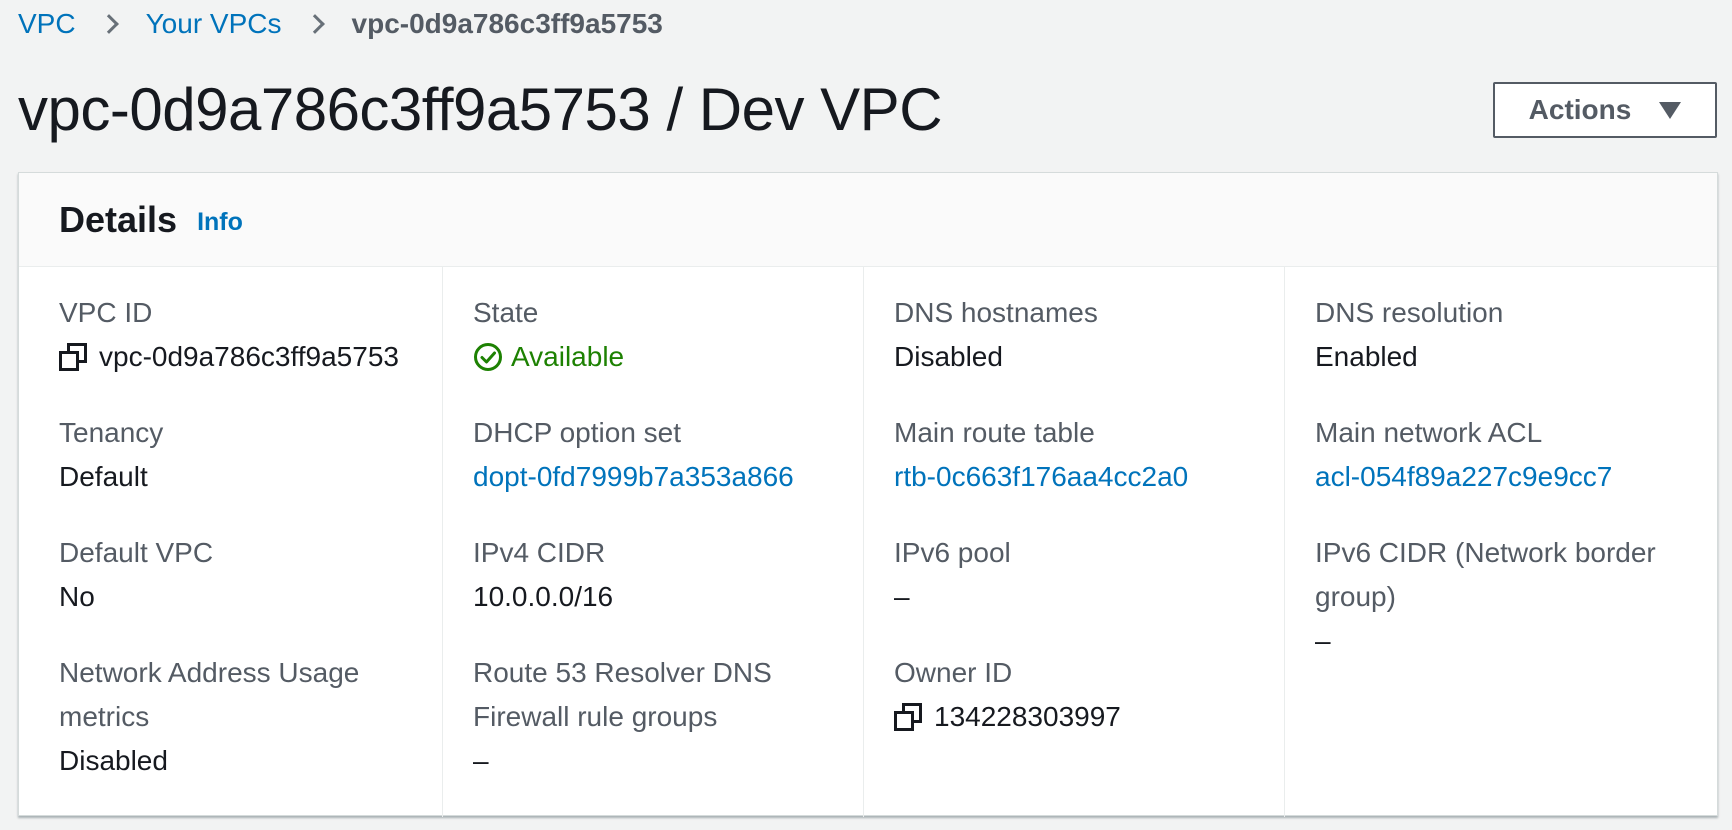 This screenshot has height=830, width=1732. What do you see at coordinates (1089, 335) in the screenshot?
I see `field-dns-hostnames: DNS hostnames Disabled` at bounding box center [1089, 335].